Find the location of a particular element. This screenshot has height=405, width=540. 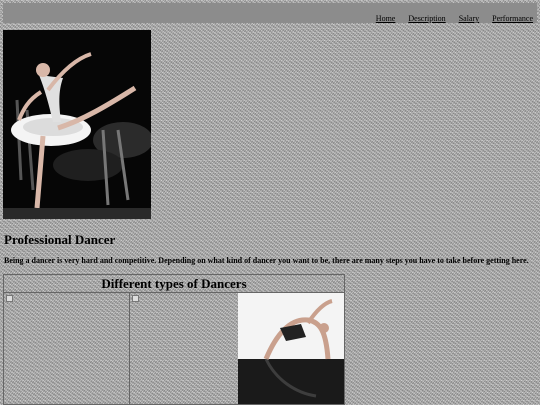

navigation-bar: Home Description Salary Performance is located at coordinates (270, 13).